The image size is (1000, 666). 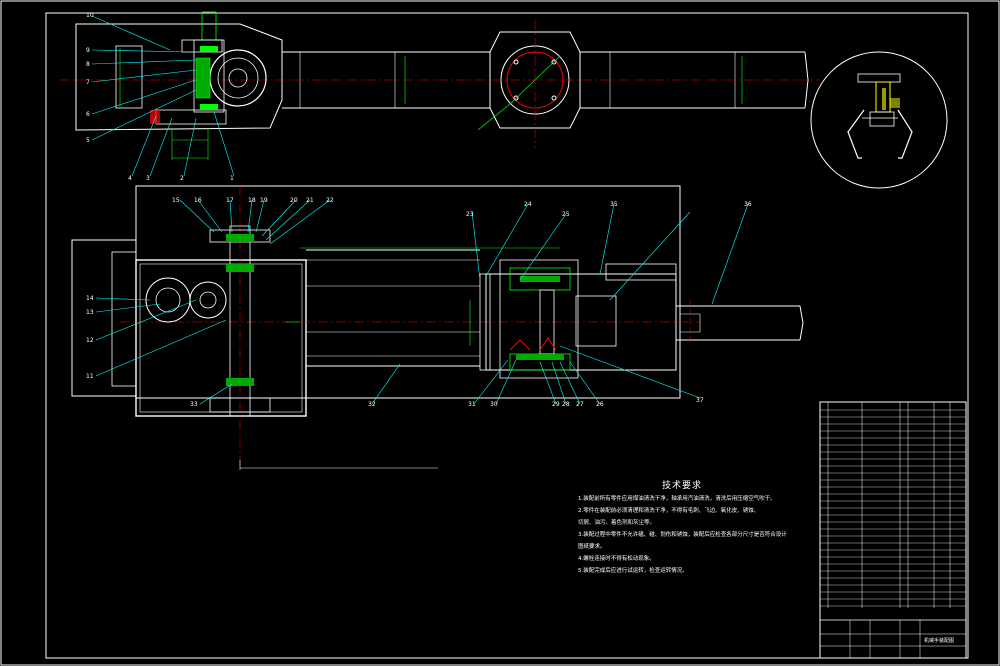 What do you see at coordinates (230, 200) in the screenshot?
I see `part-number-label: 17` at bounding box center [230, 200].